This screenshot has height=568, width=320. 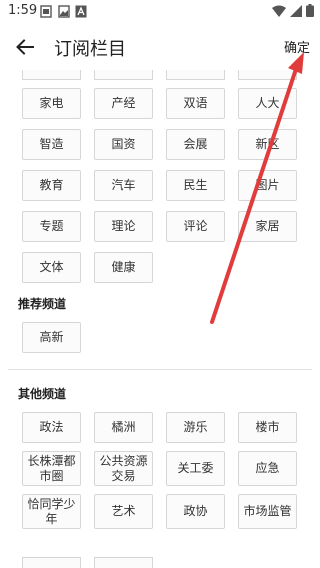 I want to click on subscribed-tag: 新区, so click(x=267, y=144).